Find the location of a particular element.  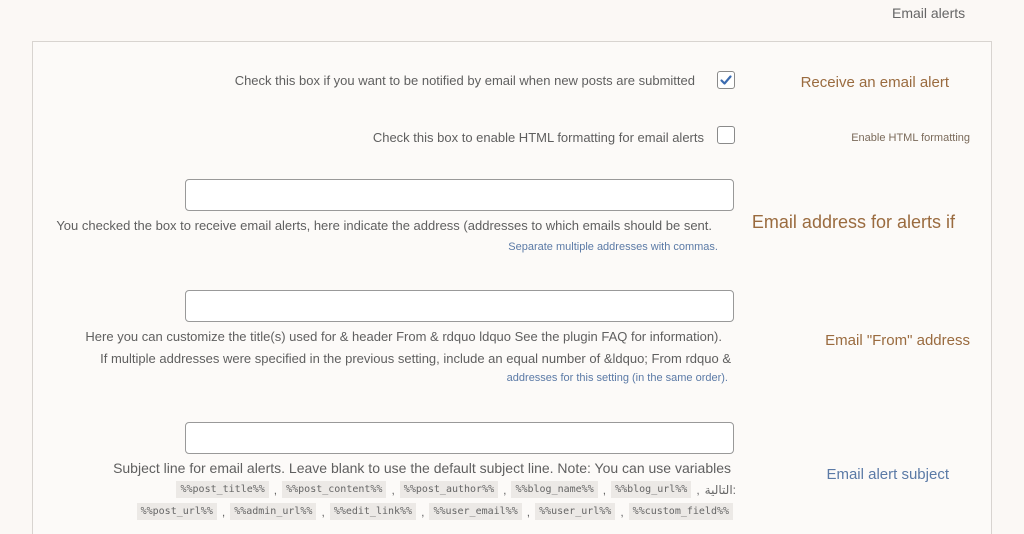

variable-code: %%custom_field%% is located at coordinates (680, 511).